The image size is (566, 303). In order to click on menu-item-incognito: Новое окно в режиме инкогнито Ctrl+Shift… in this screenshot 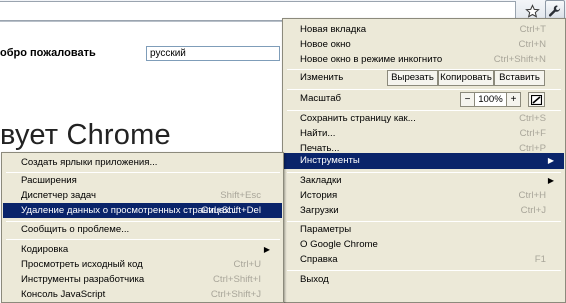, I will do `click(424, 60)`.